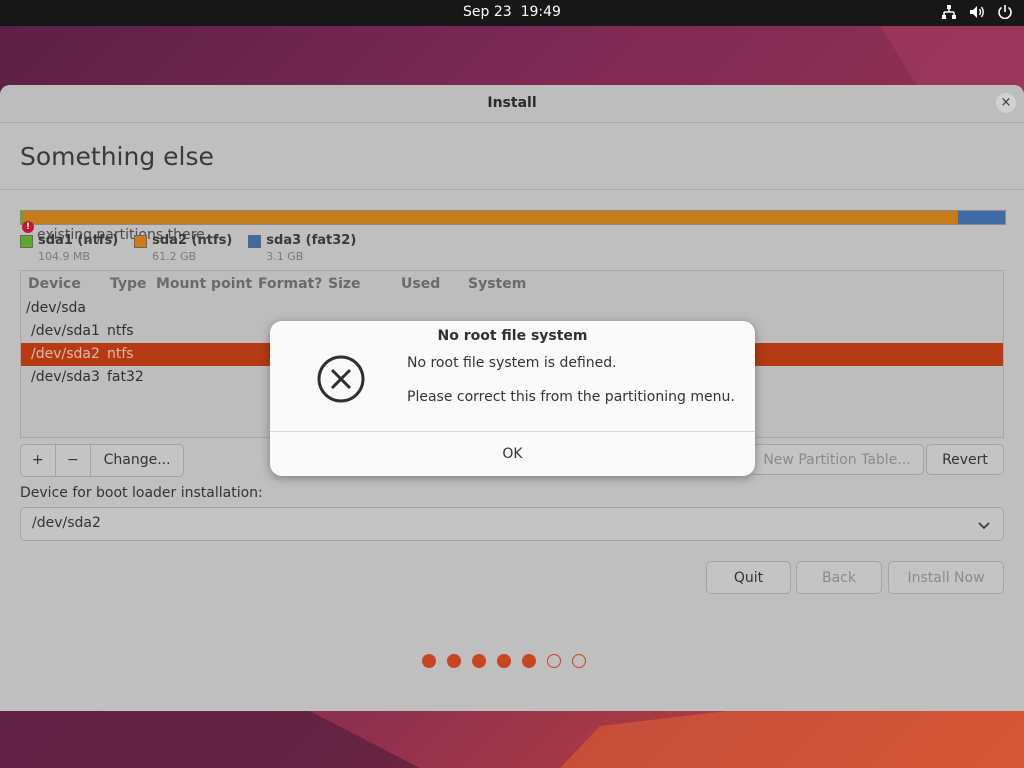 This screenshot has height=768, width=1024. I want to click on revert-button: Revert, so click(965, 459).